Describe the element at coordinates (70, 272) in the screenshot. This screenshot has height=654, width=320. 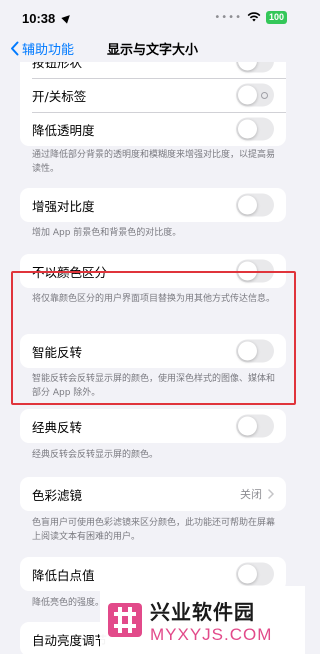
I see `row-label: 不以颜色区分` at that location.